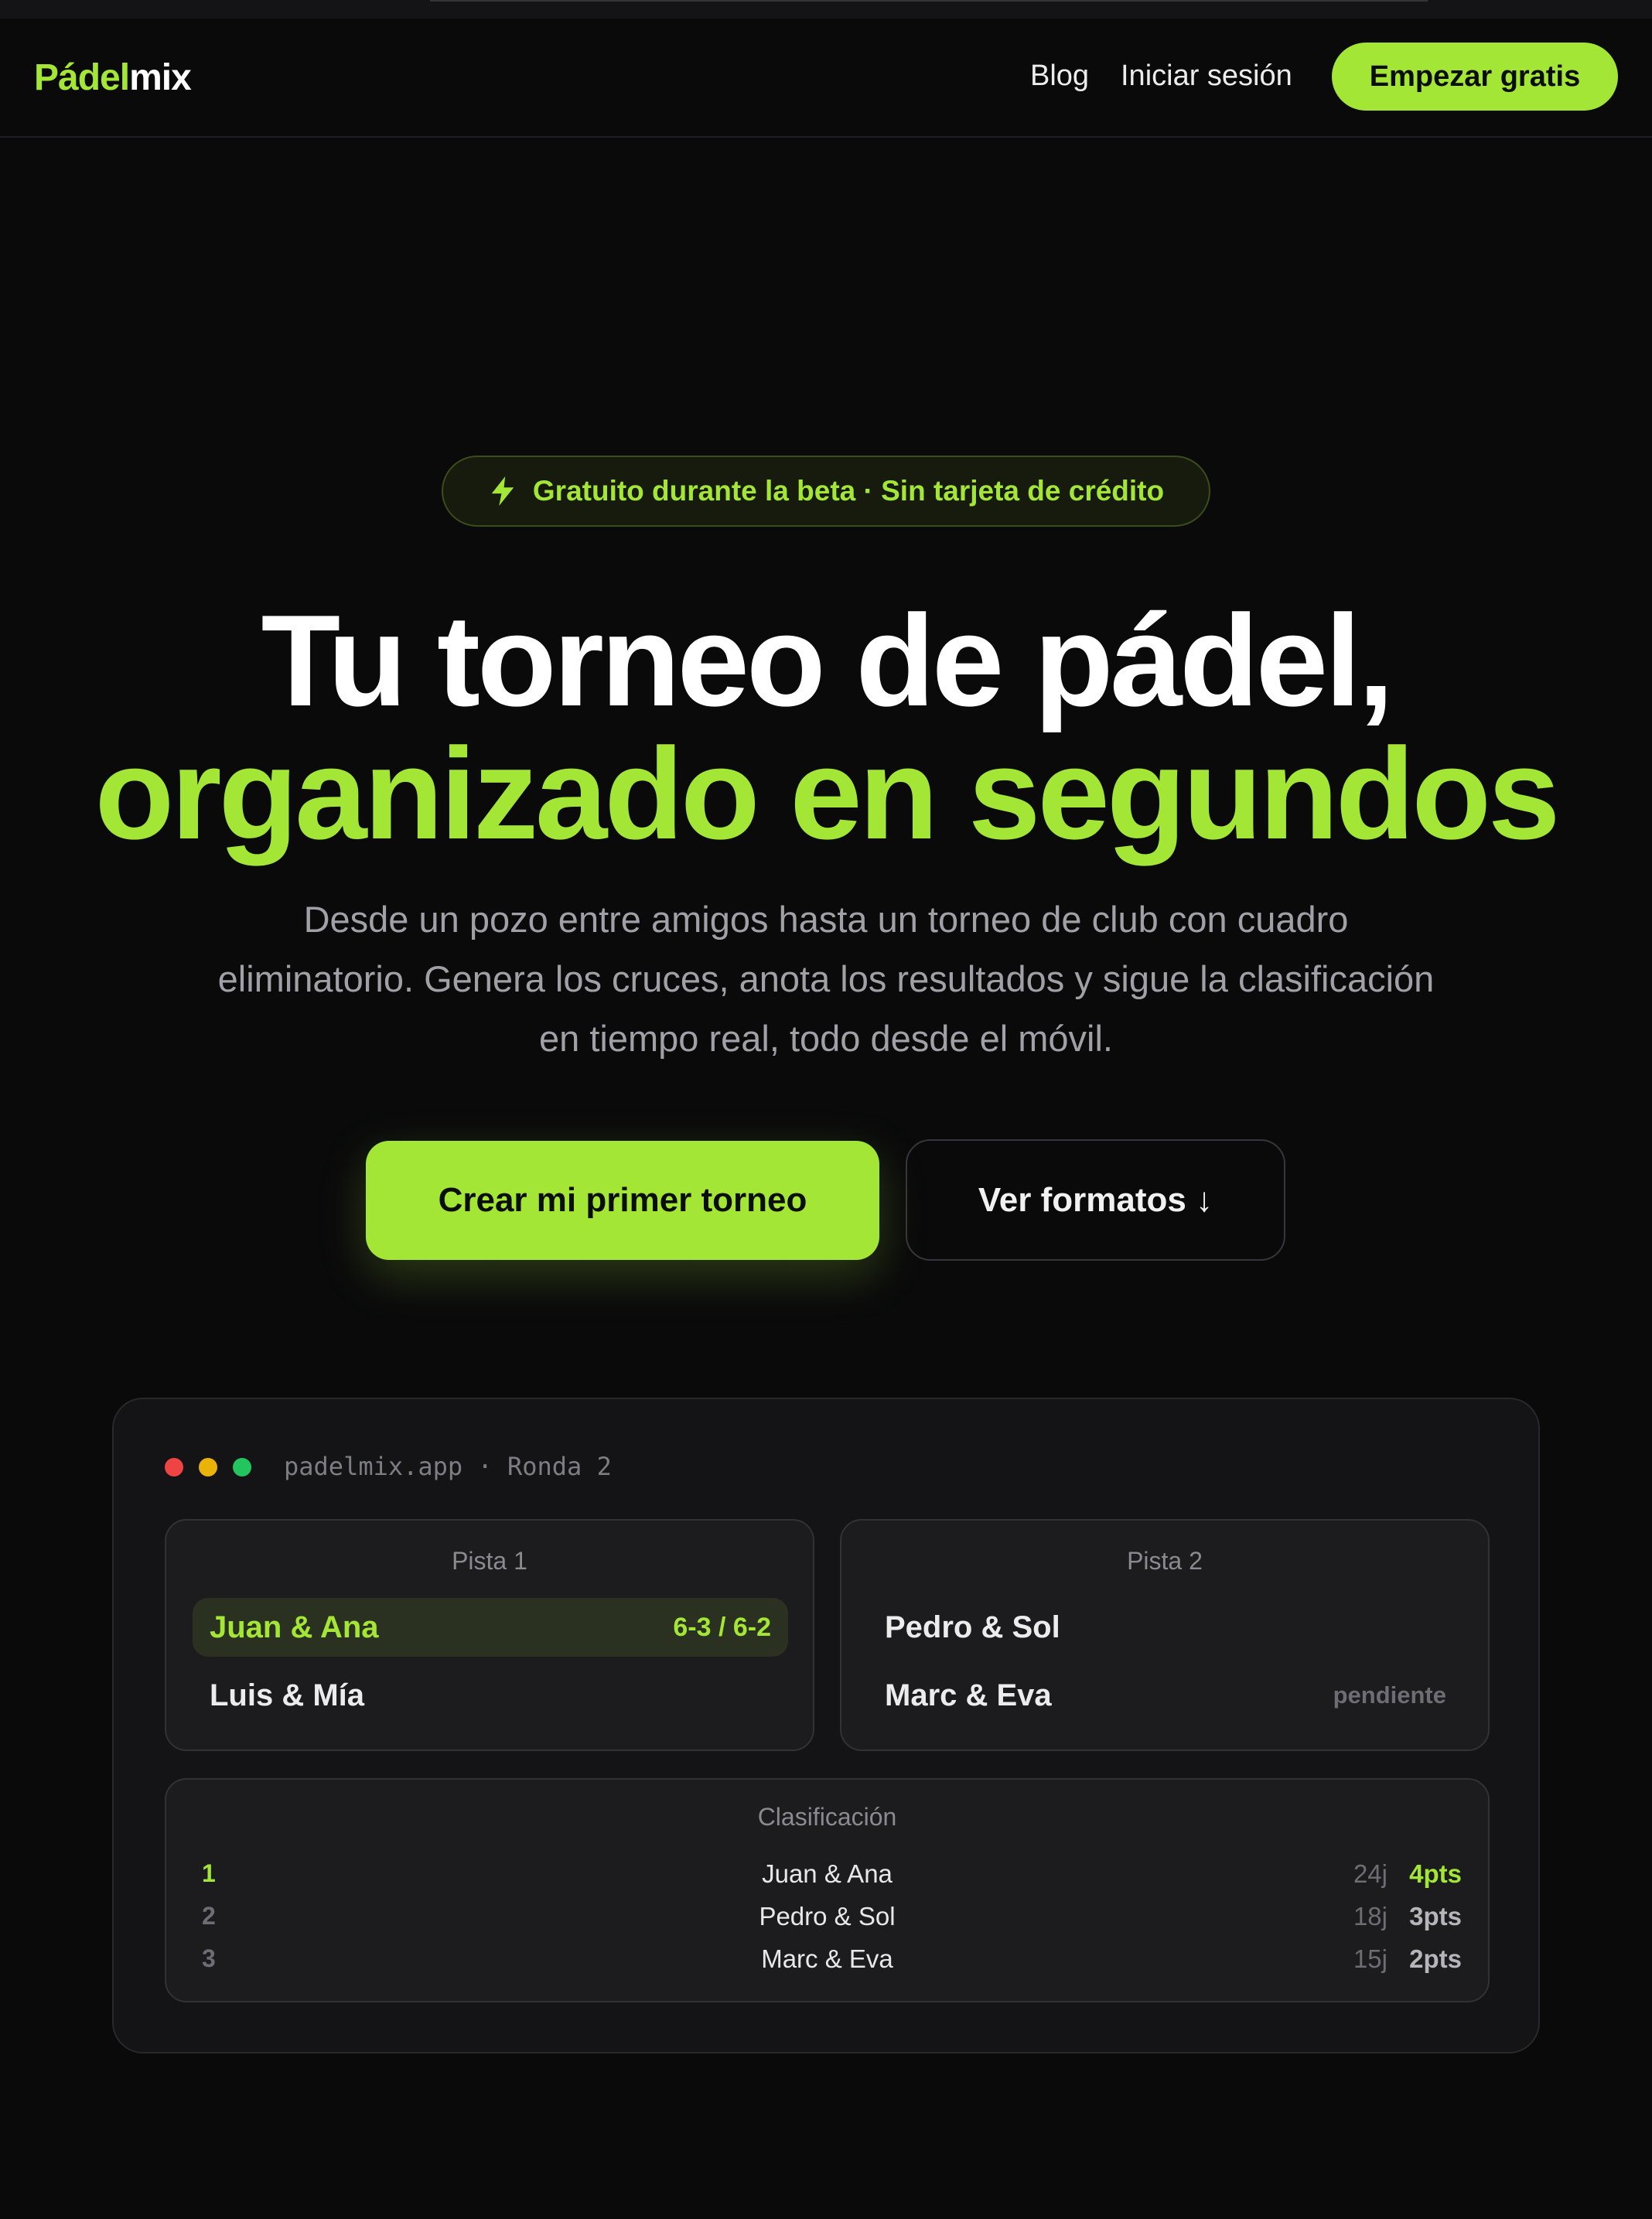 This screenshot has height=2219, width=1652. I want to click on court-title: Pista 2, so click(1165, 1561).